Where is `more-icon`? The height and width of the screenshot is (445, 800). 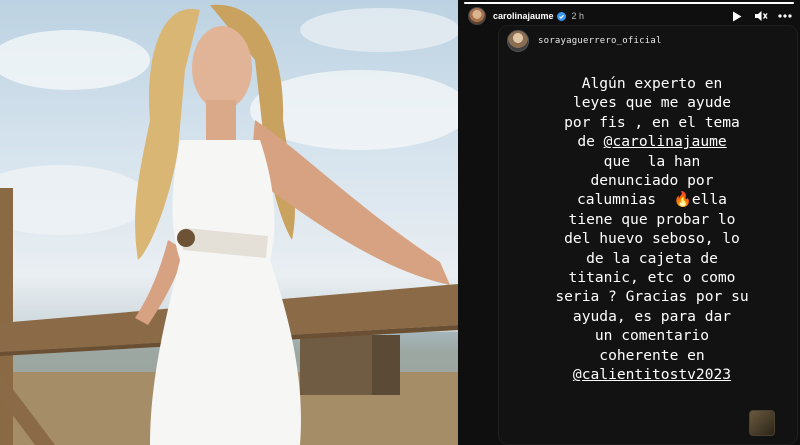 more-icon is located at coordinates (785, 16).